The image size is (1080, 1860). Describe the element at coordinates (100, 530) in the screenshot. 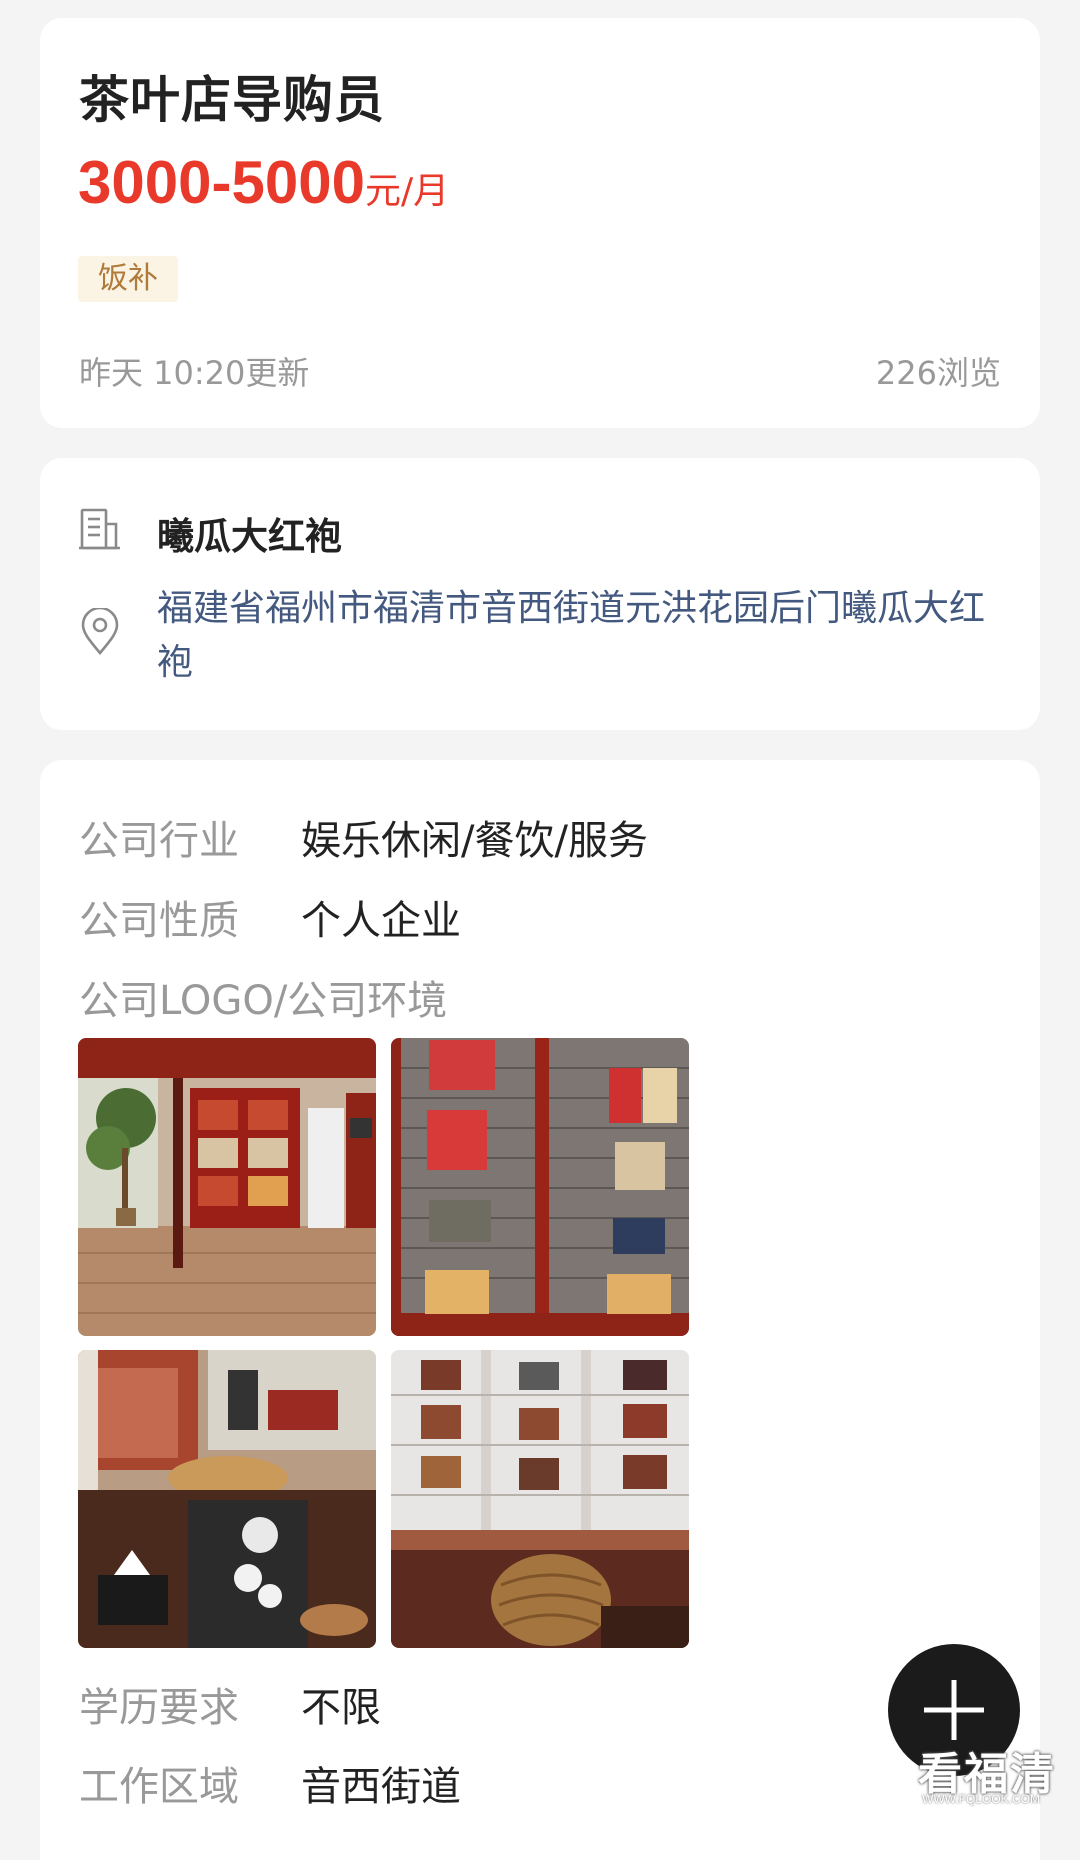

I see `building-icon` at that location.